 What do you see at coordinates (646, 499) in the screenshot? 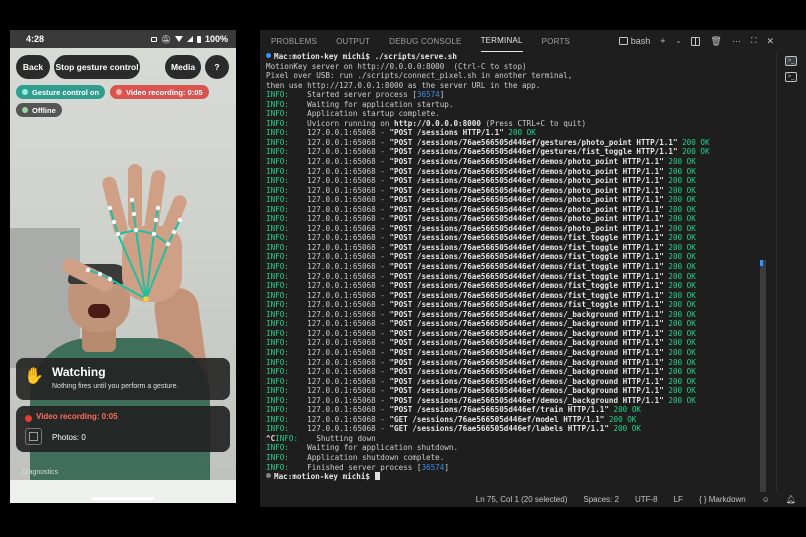
I see `encoding: UTF-8` at bounding box center [646, 499].